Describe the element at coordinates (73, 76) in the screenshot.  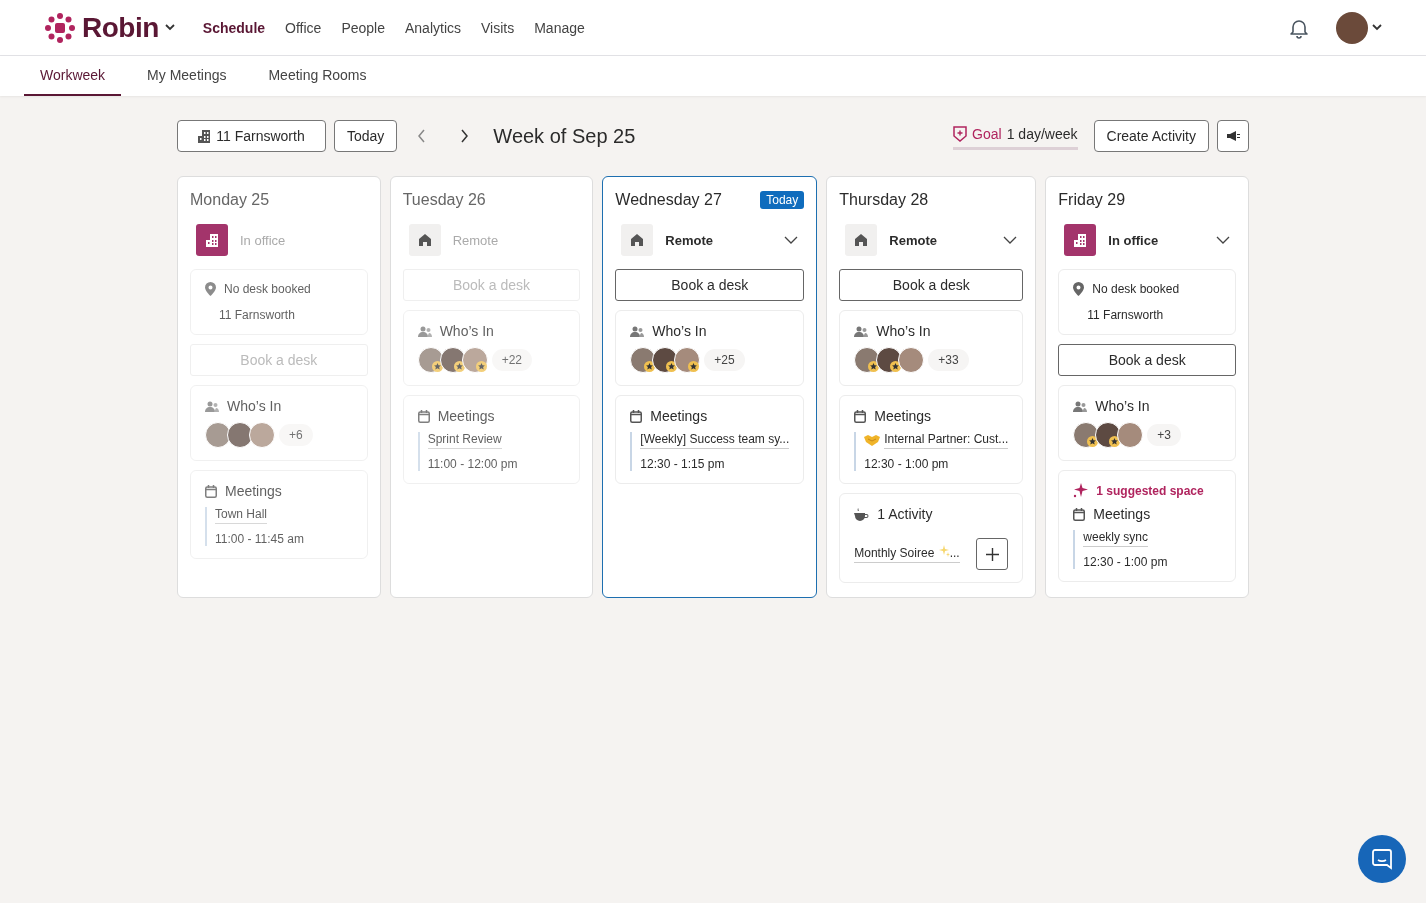
I see `tab: Workweek` at that location.